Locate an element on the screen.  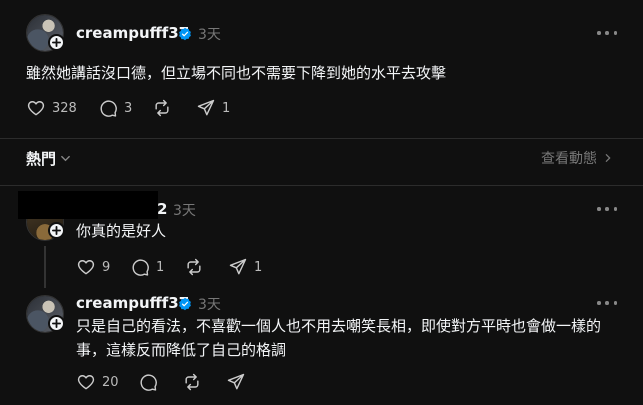
thread-line is located at coordinates (45, 267).